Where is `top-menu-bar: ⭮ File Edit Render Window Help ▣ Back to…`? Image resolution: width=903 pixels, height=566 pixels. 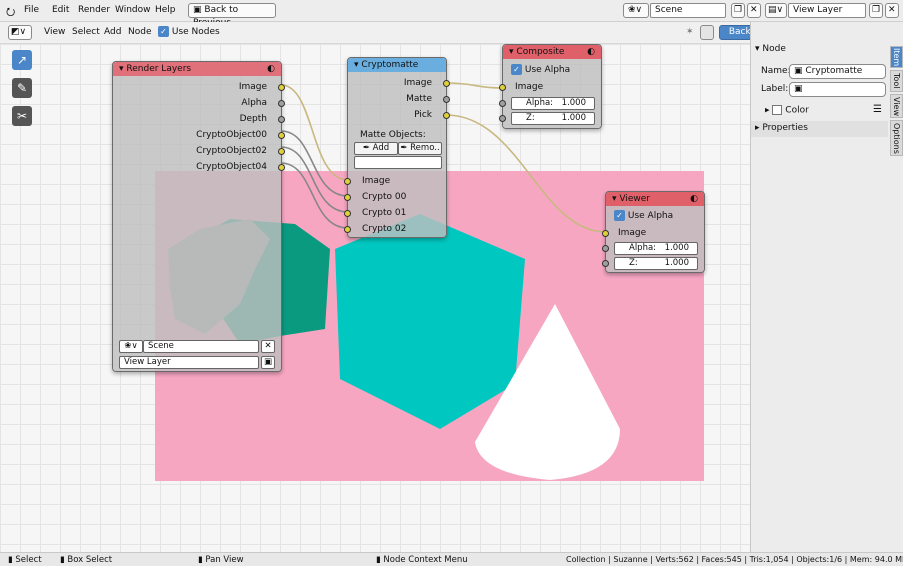
top-menu-bar: ⭮ File Edit Render Window Help ▣ Back to… is located at coordinates (451, 14).